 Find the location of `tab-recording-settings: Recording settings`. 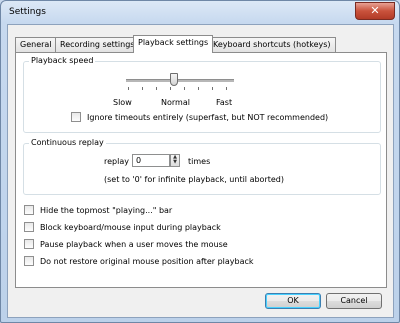

tab-recording-settings: Recording settings is located at coordinates (97, 44).